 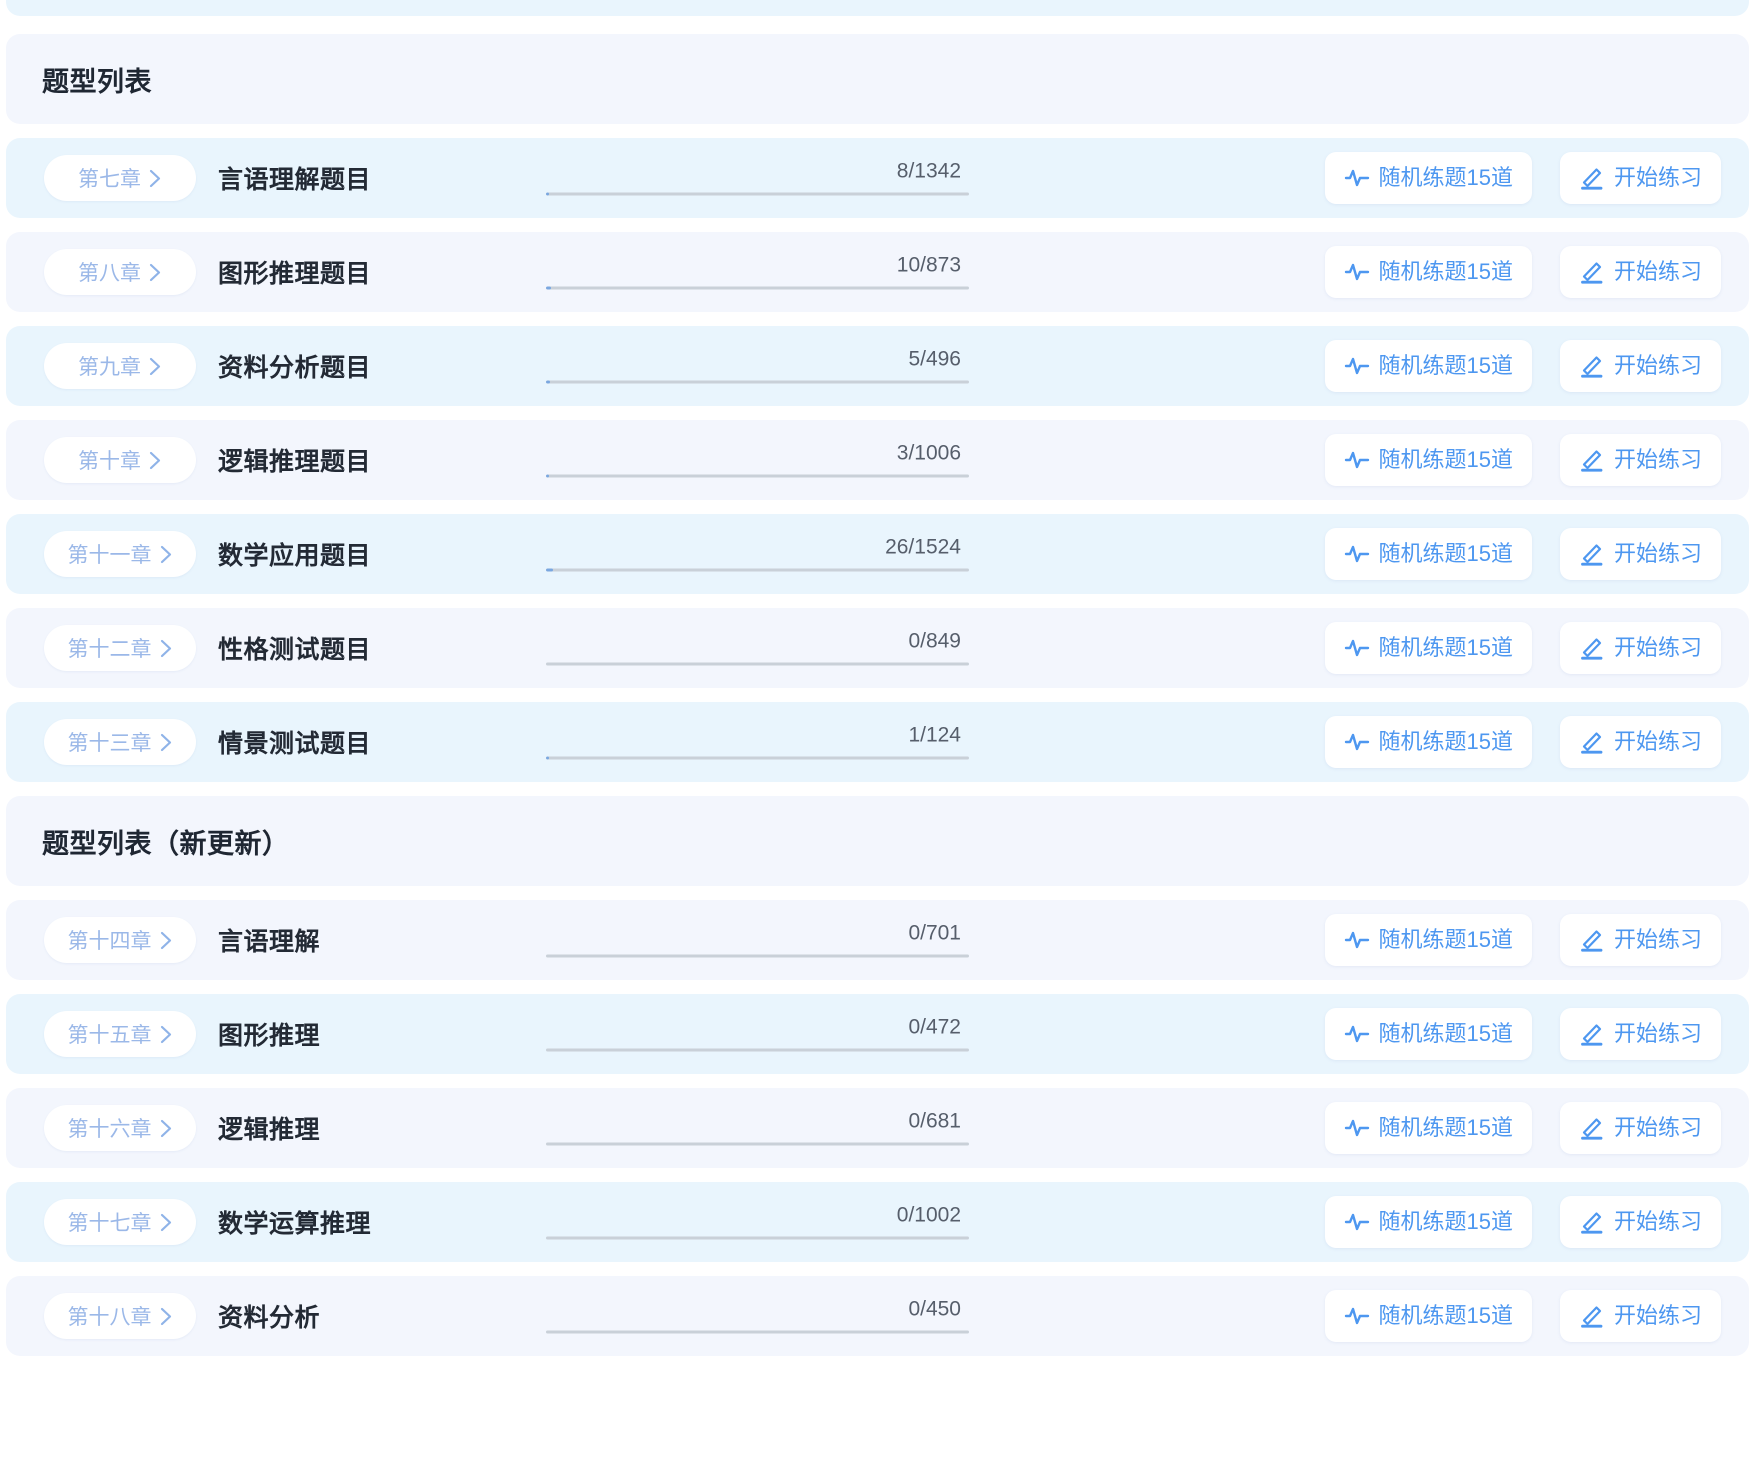 What do you see at coordinates (877, 1034) in the screenshot?
I see `question-type-row: 第十五章 图形推理 0/472 随机练题15道 开始练习` at bounding box center [877, 1034].